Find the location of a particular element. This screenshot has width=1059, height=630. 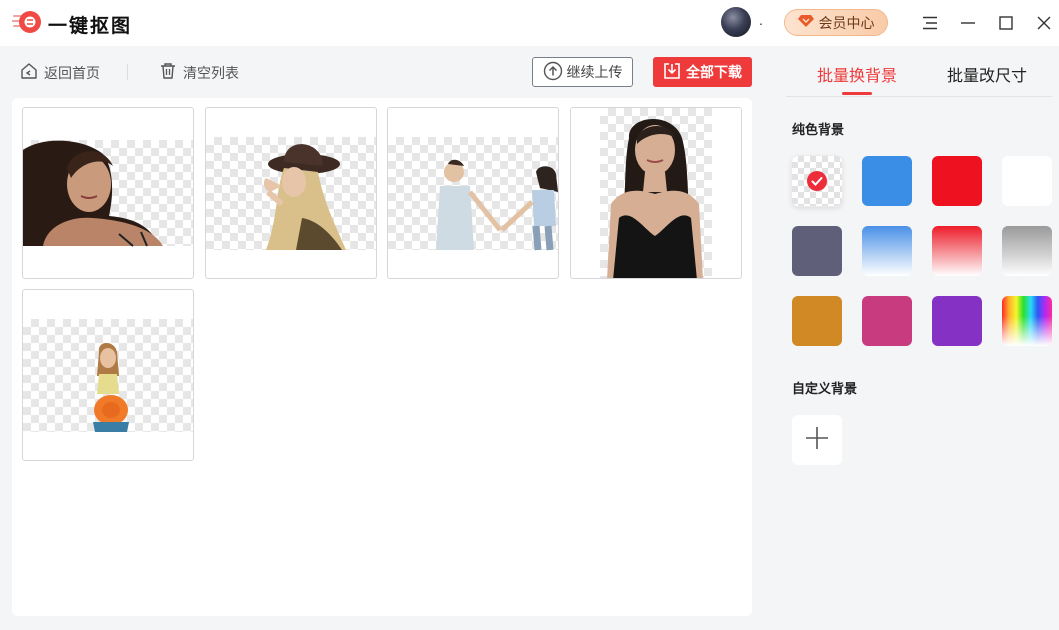

tab-batch-resize: 批量改尺寸 is located at coordinates (987, 74).